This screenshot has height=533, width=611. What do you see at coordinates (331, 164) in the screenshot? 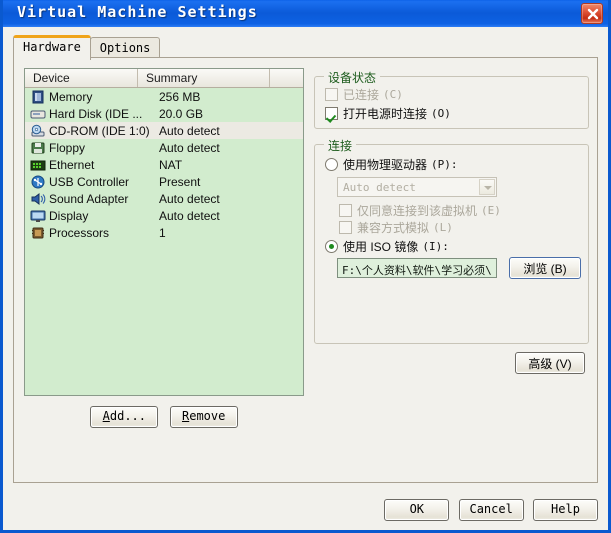
I see `use-physical-drive-radio` at bounding box center [331, 164].